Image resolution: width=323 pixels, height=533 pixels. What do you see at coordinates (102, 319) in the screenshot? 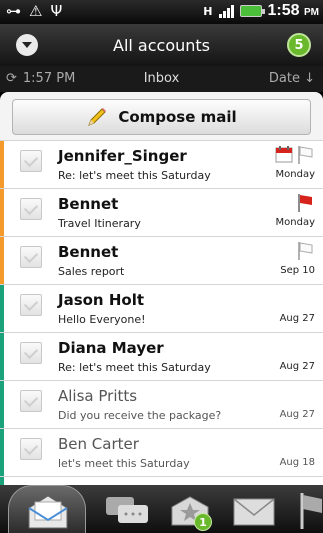
I see `message-subject: Hello Everyone!` at bounding box center [102, 319].